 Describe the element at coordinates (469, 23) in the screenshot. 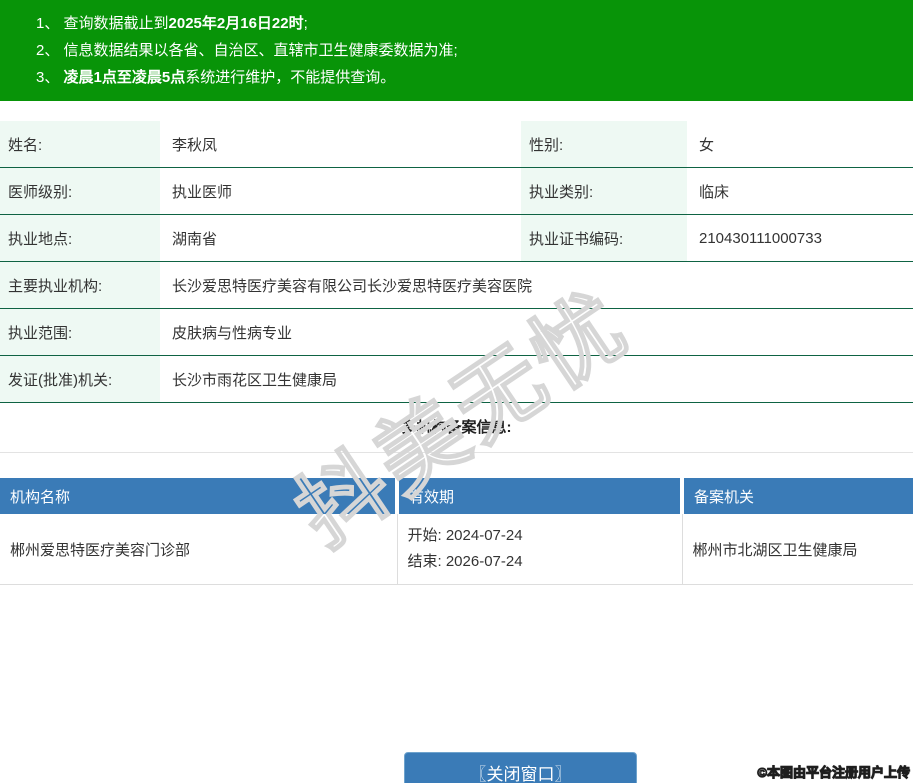

I see `notice-line-1: 1、 查询数据截止到2025年2月16日22时;` at that location.